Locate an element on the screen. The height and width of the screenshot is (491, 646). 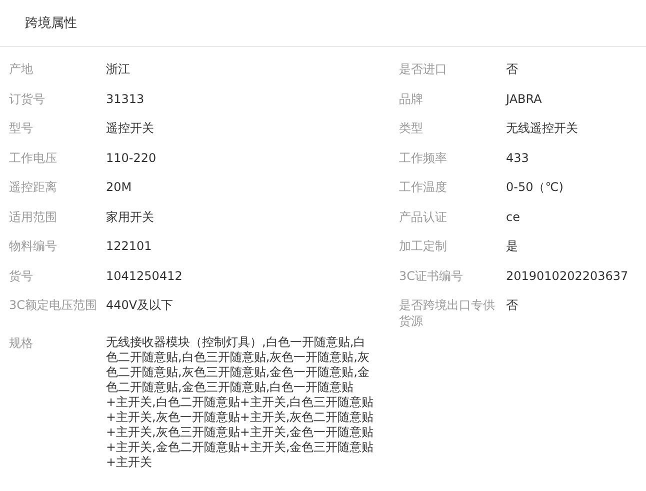
attribute-label: 工作温度 is located at coordinates (423, 187).